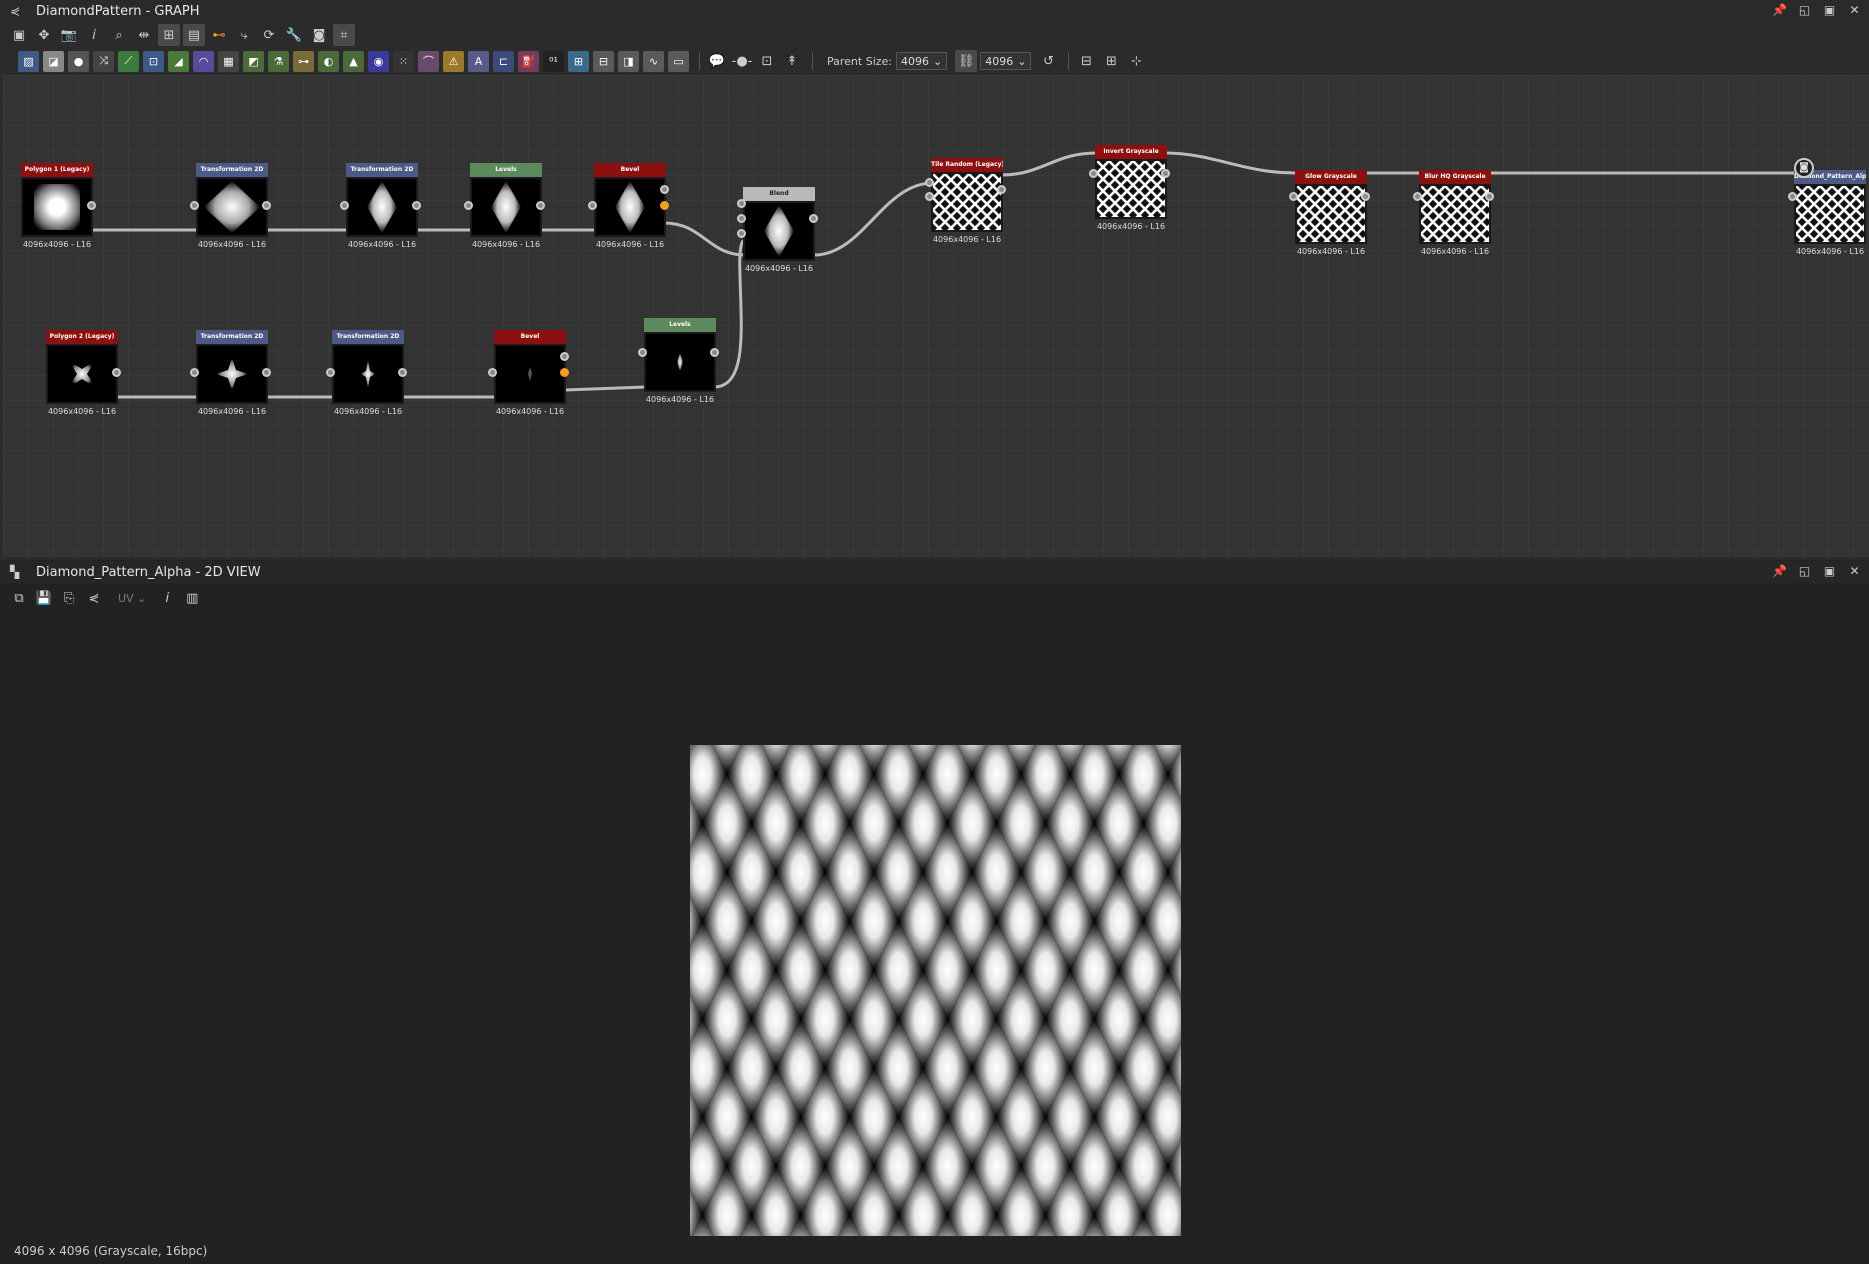 Image resolution: width=1869 pixels, height=1264 pixels. Describe the element at coordinates (922, 61) in the screenshot. I see `parent-width-select: 4096 ⌄` at that location.